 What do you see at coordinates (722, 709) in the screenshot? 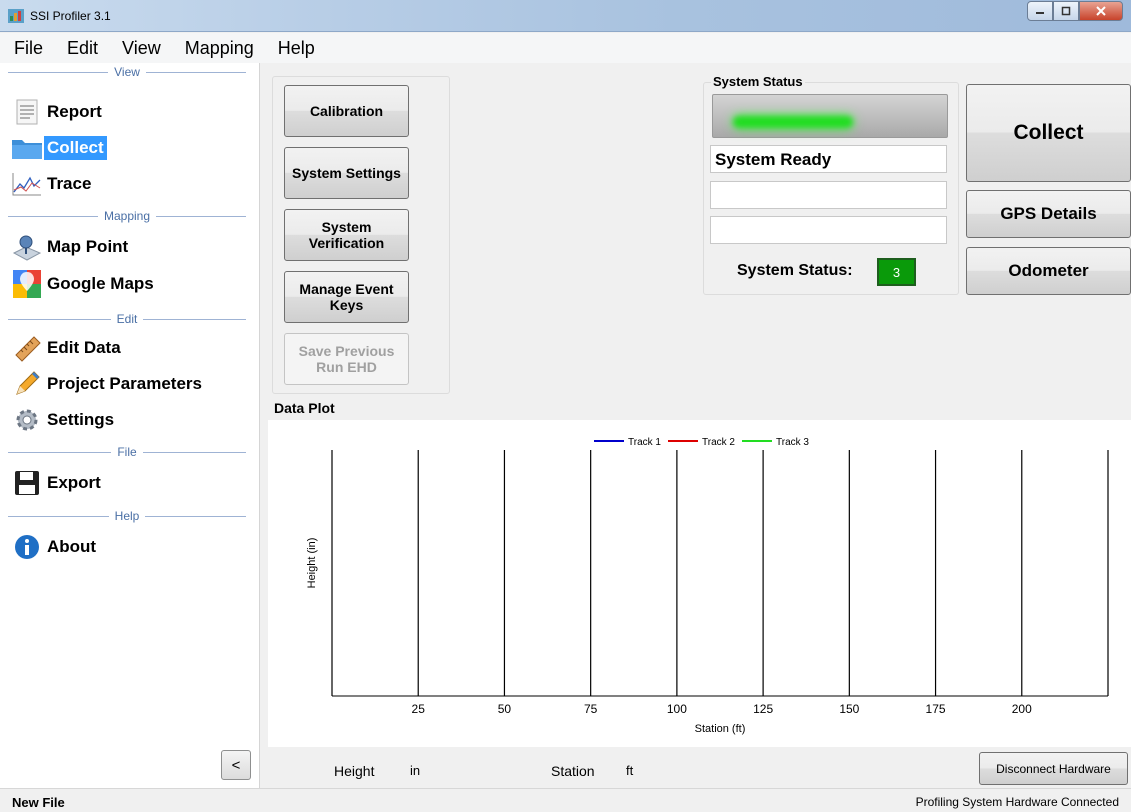
I see `x-tick-labels: 25 50 75 100 125 150 175 200` at bounding box center [722, 709].